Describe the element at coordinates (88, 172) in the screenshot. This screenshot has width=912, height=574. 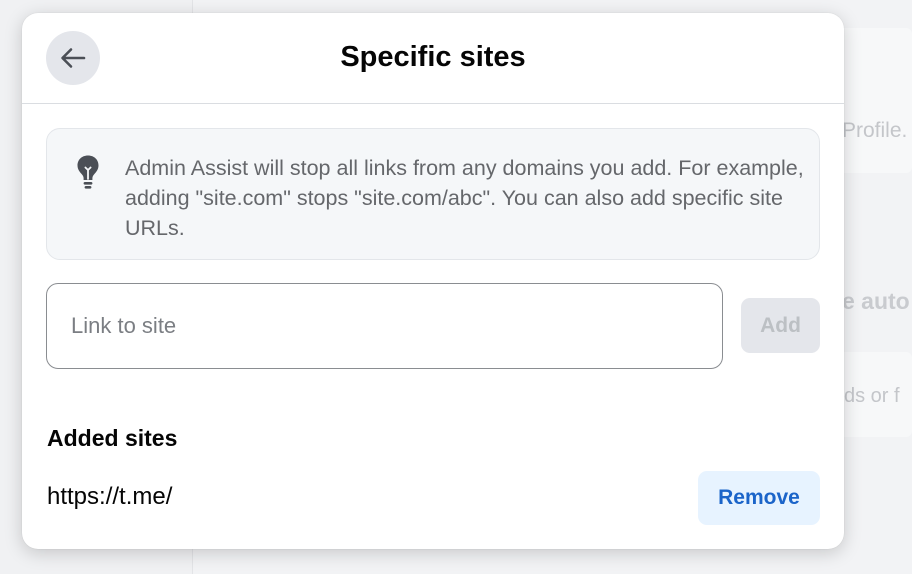
I see `lightbulb-icon` at that location.